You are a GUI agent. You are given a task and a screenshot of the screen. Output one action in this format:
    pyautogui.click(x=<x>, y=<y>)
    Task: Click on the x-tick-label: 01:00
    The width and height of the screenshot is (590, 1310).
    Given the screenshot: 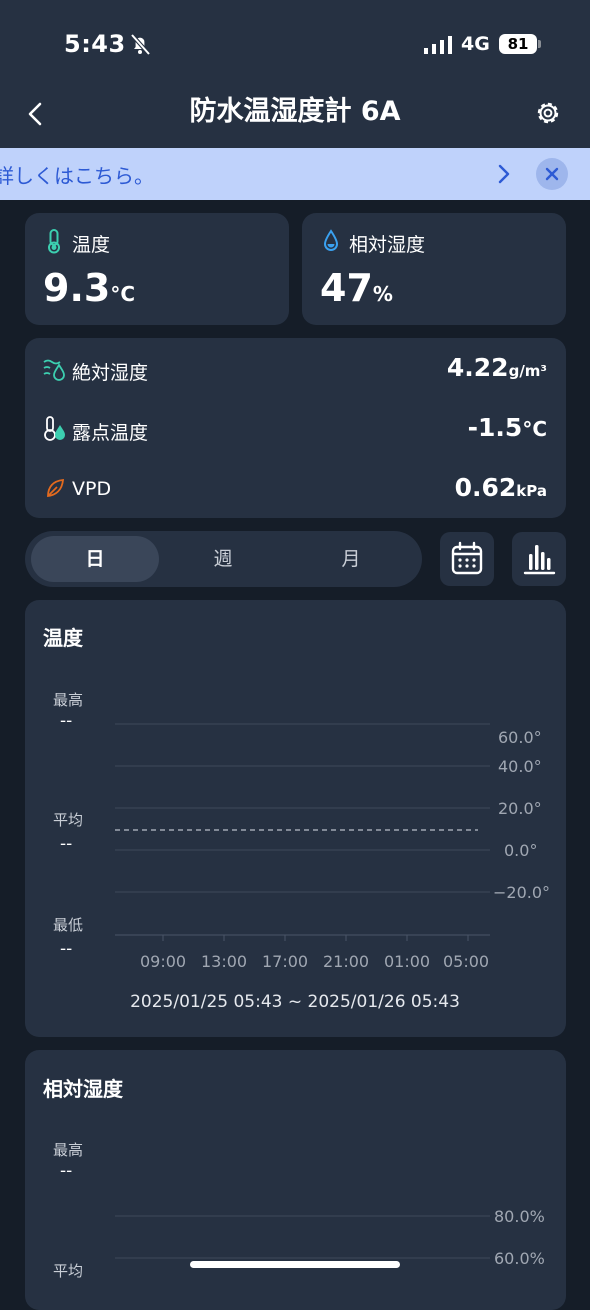 What is the action you would take?
    pyautogui.click(x=407, y=961)
    